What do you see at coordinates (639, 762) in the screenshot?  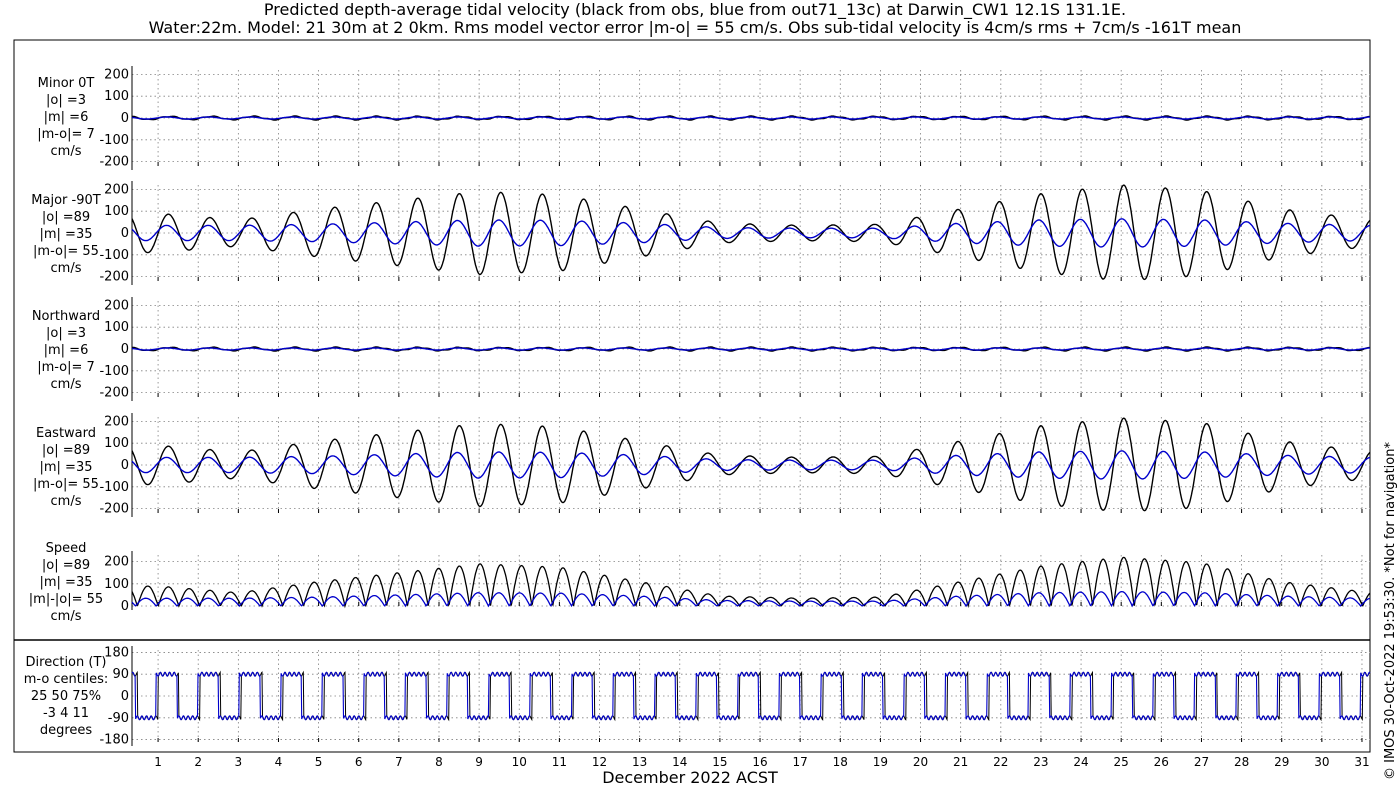 I see `x-tick-label: 13` at bounding box center [639, 762].